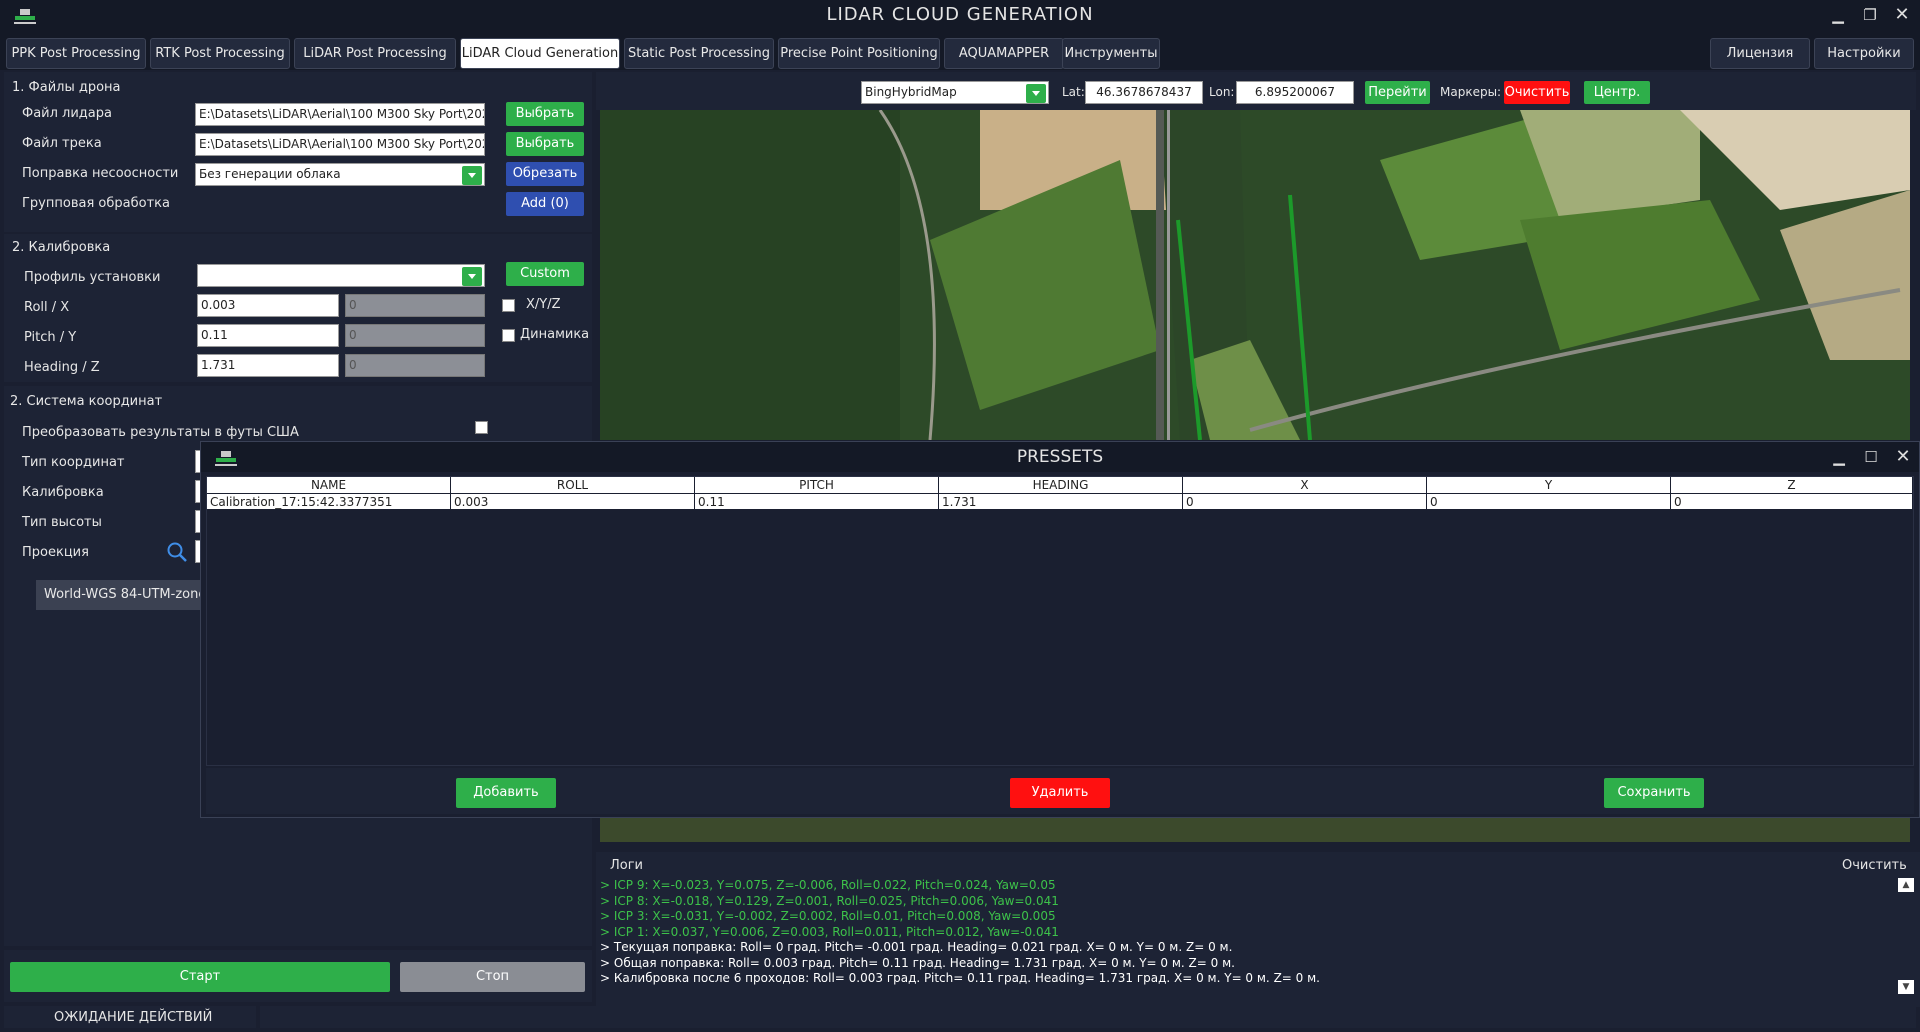 This screenshot has height=1032, width=1920. Describe the element at coordinates (1111, 53) in the screenshot. I see `tab-tools: Инструменты` at that location.